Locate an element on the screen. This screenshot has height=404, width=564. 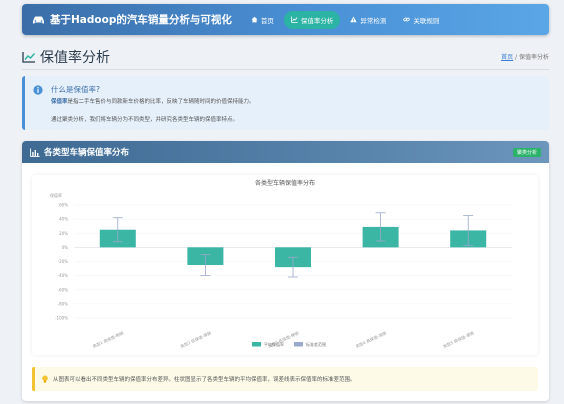
nav-item-association: 关联规则 is located at coordinates (421, 20).